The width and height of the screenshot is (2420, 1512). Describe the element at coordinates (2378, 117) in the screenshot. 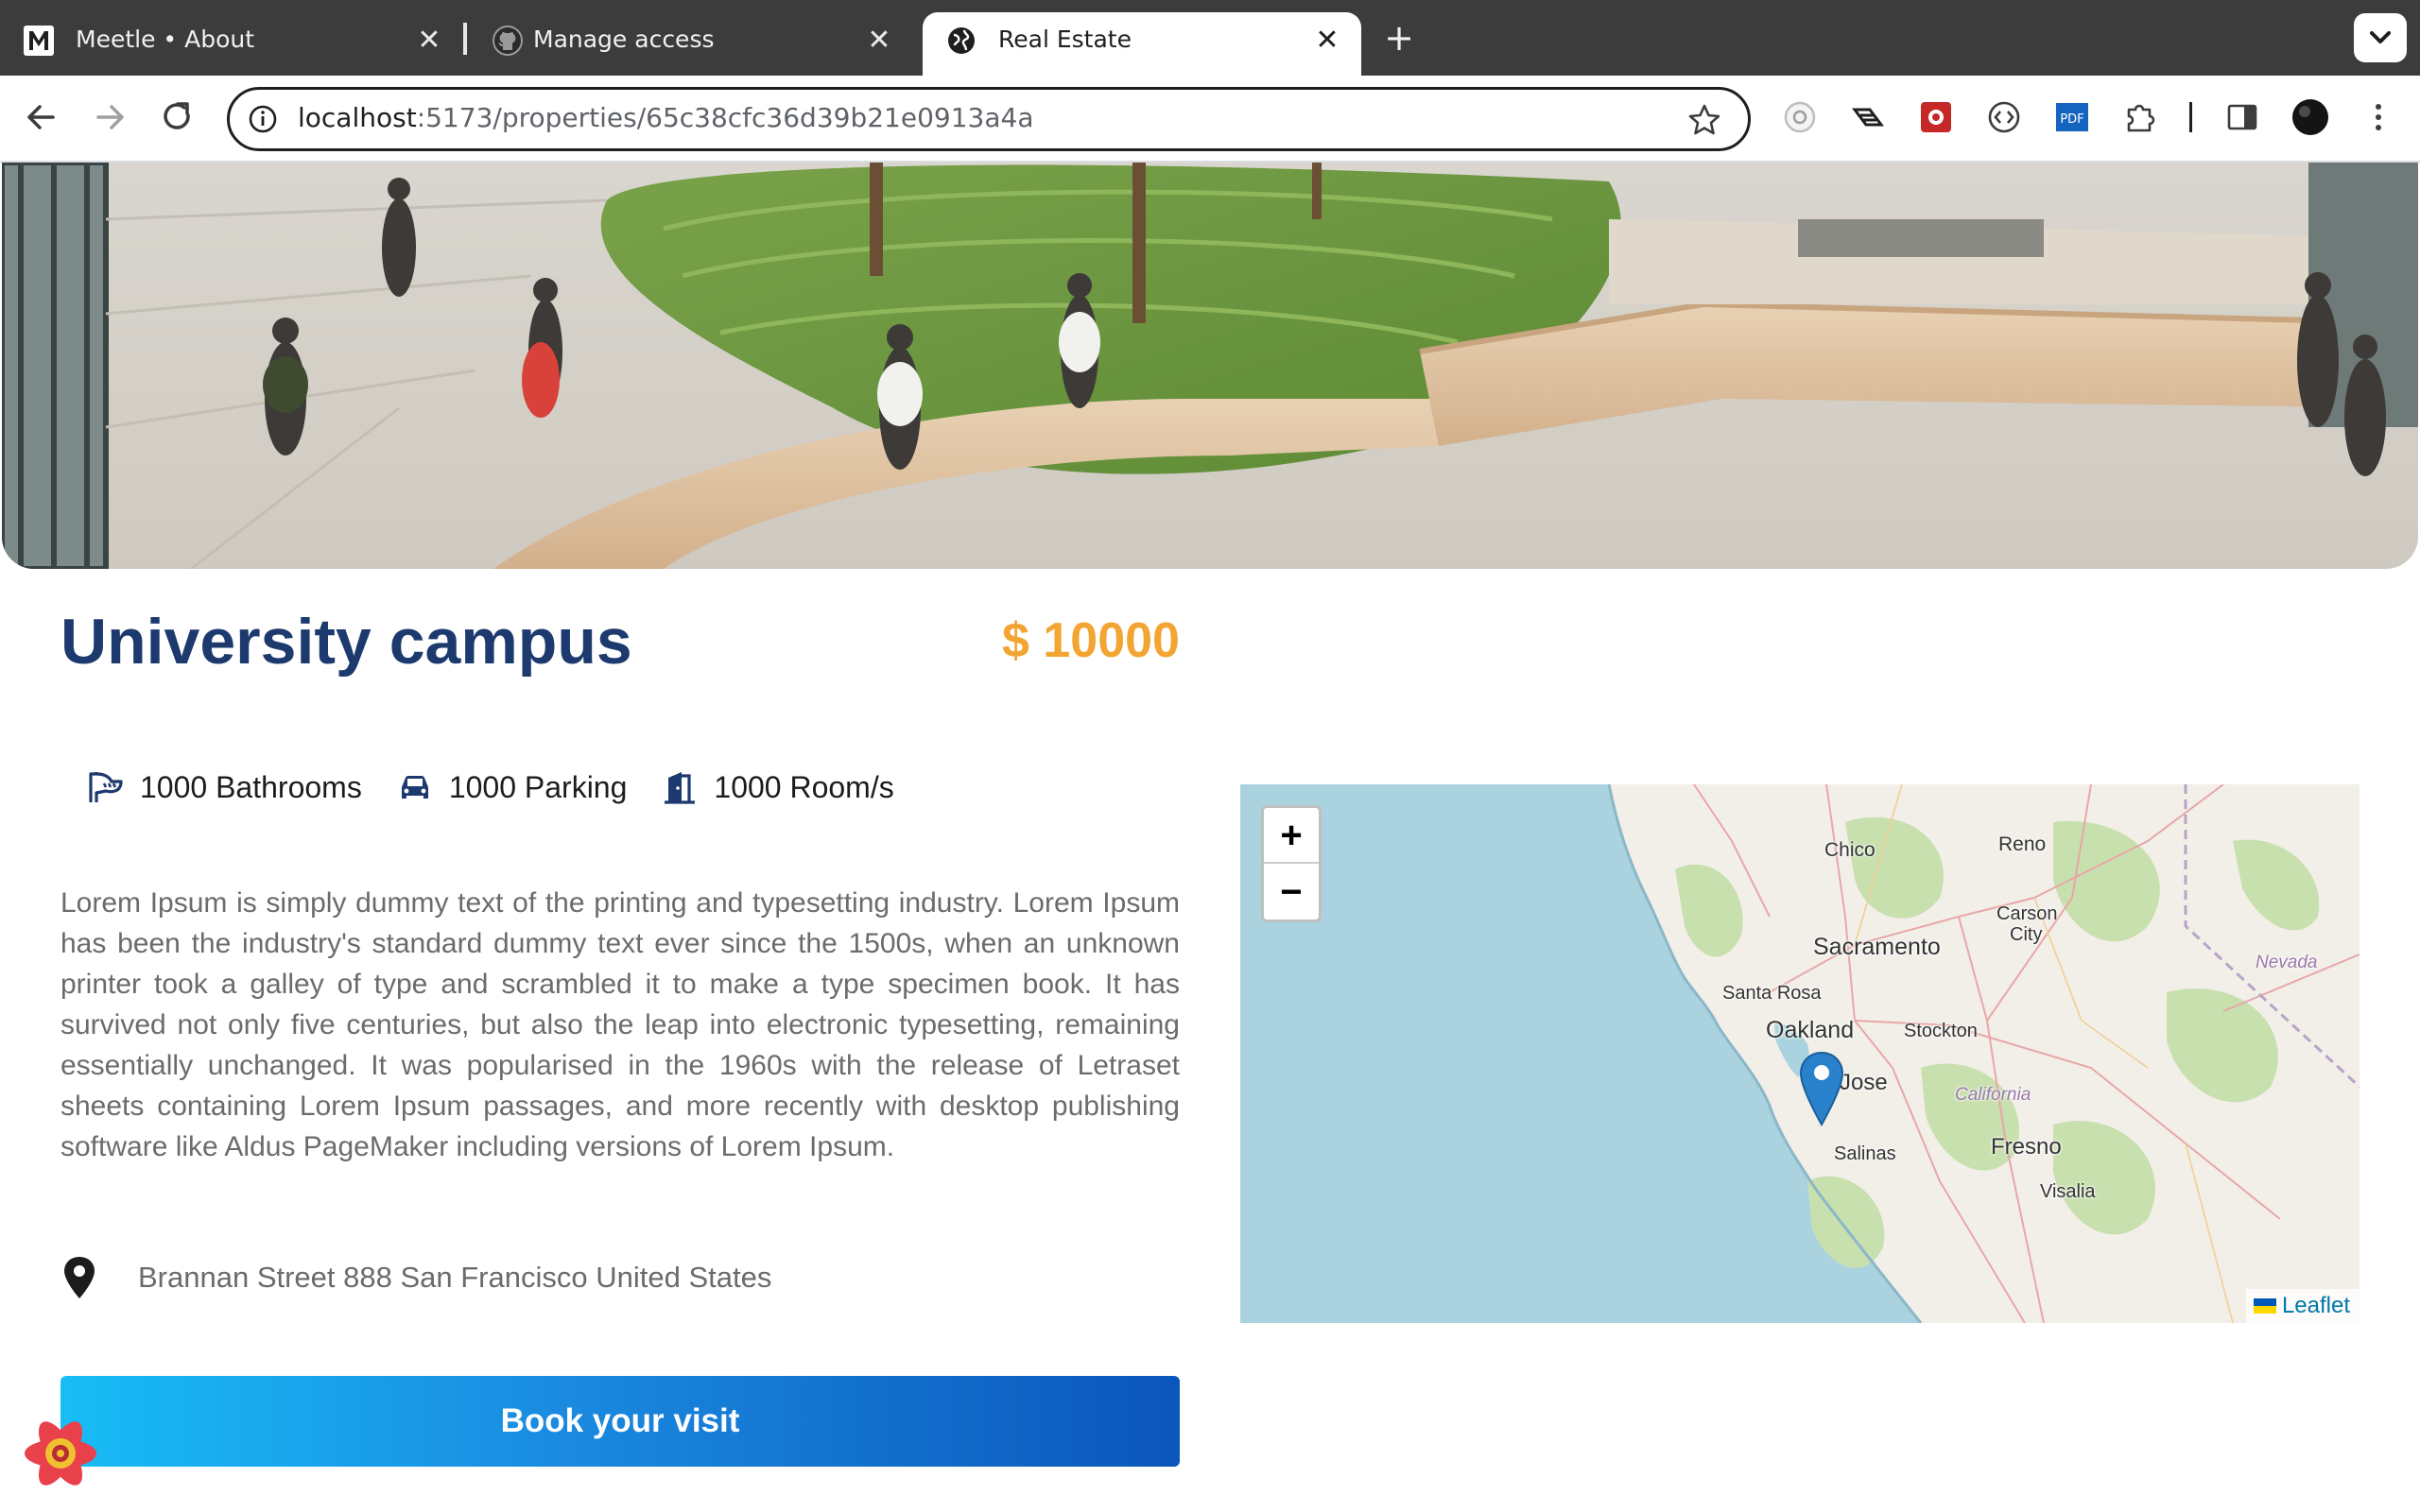

I see `kebab-menu-icon` at that location.